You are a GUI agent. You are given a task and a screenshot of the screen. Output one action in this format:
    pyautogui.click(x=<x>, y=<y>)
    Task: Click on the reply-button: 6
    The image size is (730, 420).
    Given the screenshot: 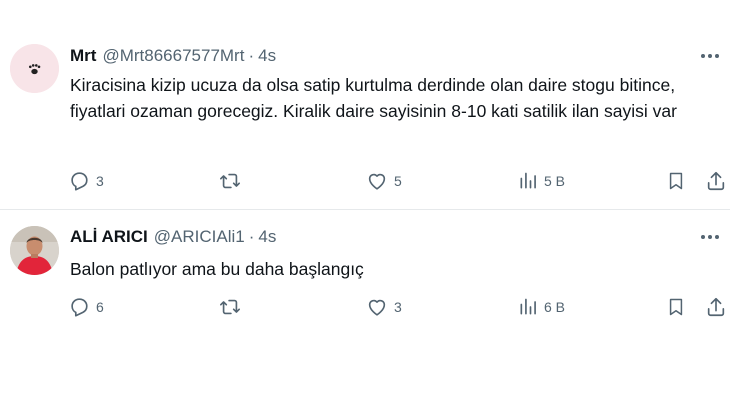 What is the action you would take?
    pyautogui.click(x=86, y=307)
    